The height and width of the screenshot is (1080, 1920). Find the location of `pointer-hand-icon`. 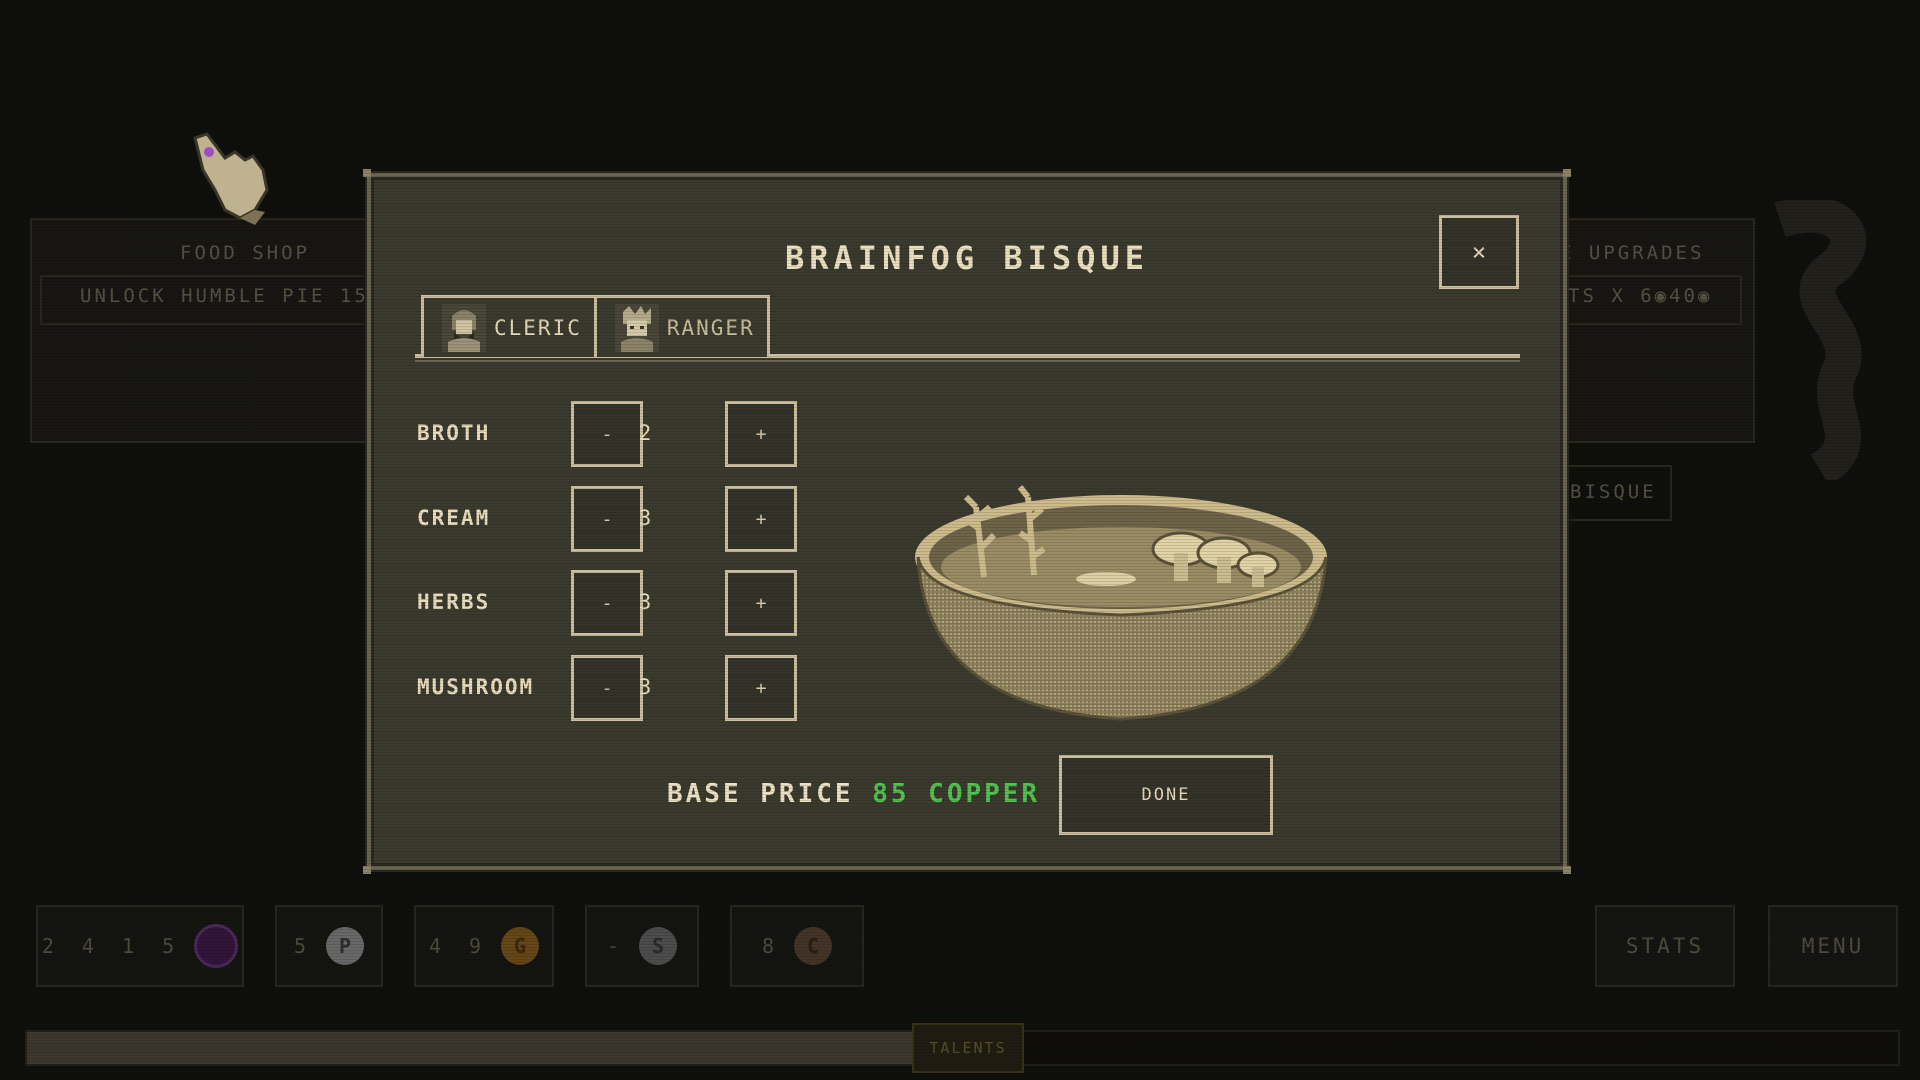

pointer-hand-icon is located at coordinates (231, 178).